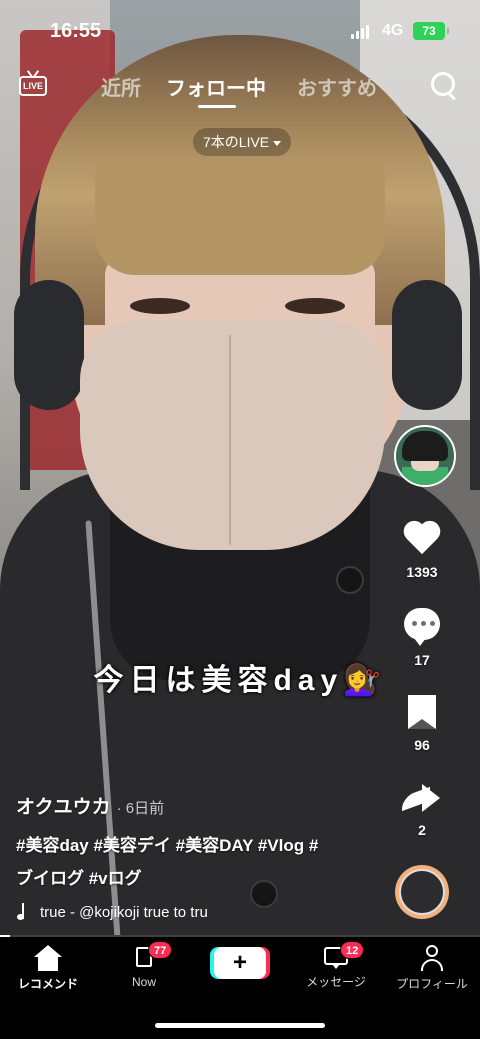 The height and width of the screenshot is (1039, 480). I want to click on music-disc-icon, so click(422, 892).